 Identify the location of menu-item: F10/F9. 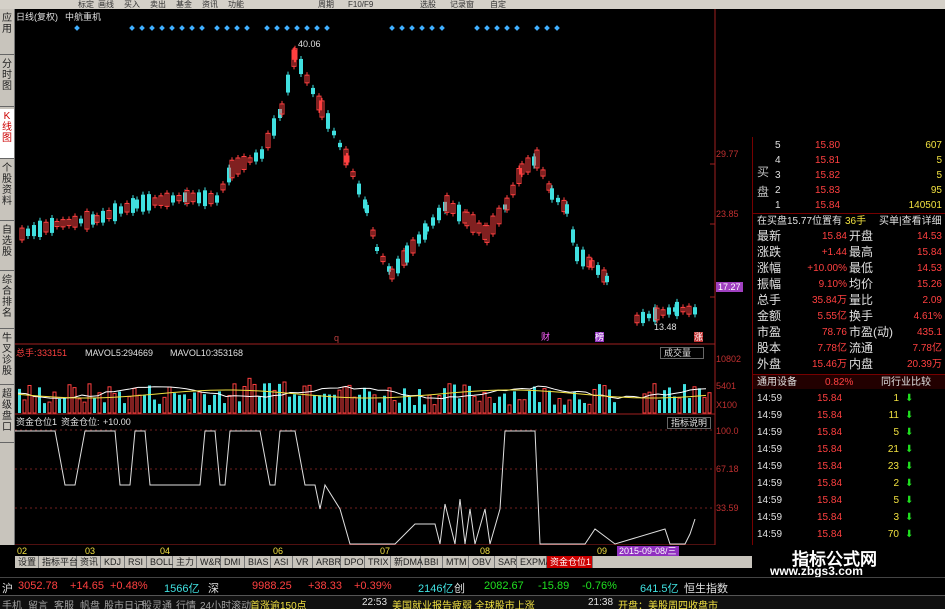
(360, 4).